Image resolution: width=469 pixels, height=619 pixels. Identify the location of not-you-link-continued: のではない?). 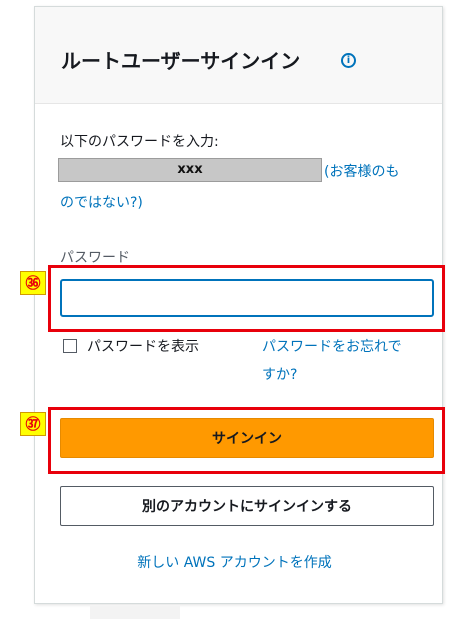
(101, 202).